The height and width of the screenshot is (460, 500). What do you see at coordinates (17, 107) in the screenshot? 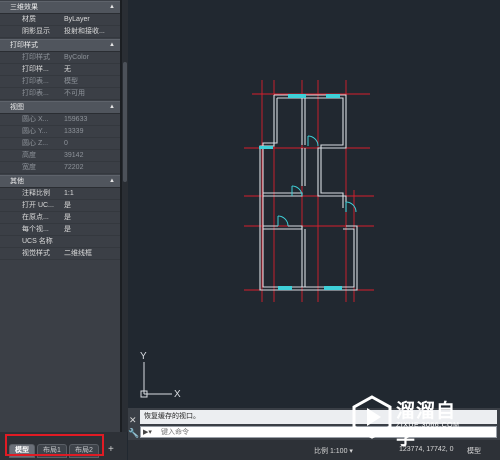
I see `section-title: 视图` at bounding box center [17, 107].